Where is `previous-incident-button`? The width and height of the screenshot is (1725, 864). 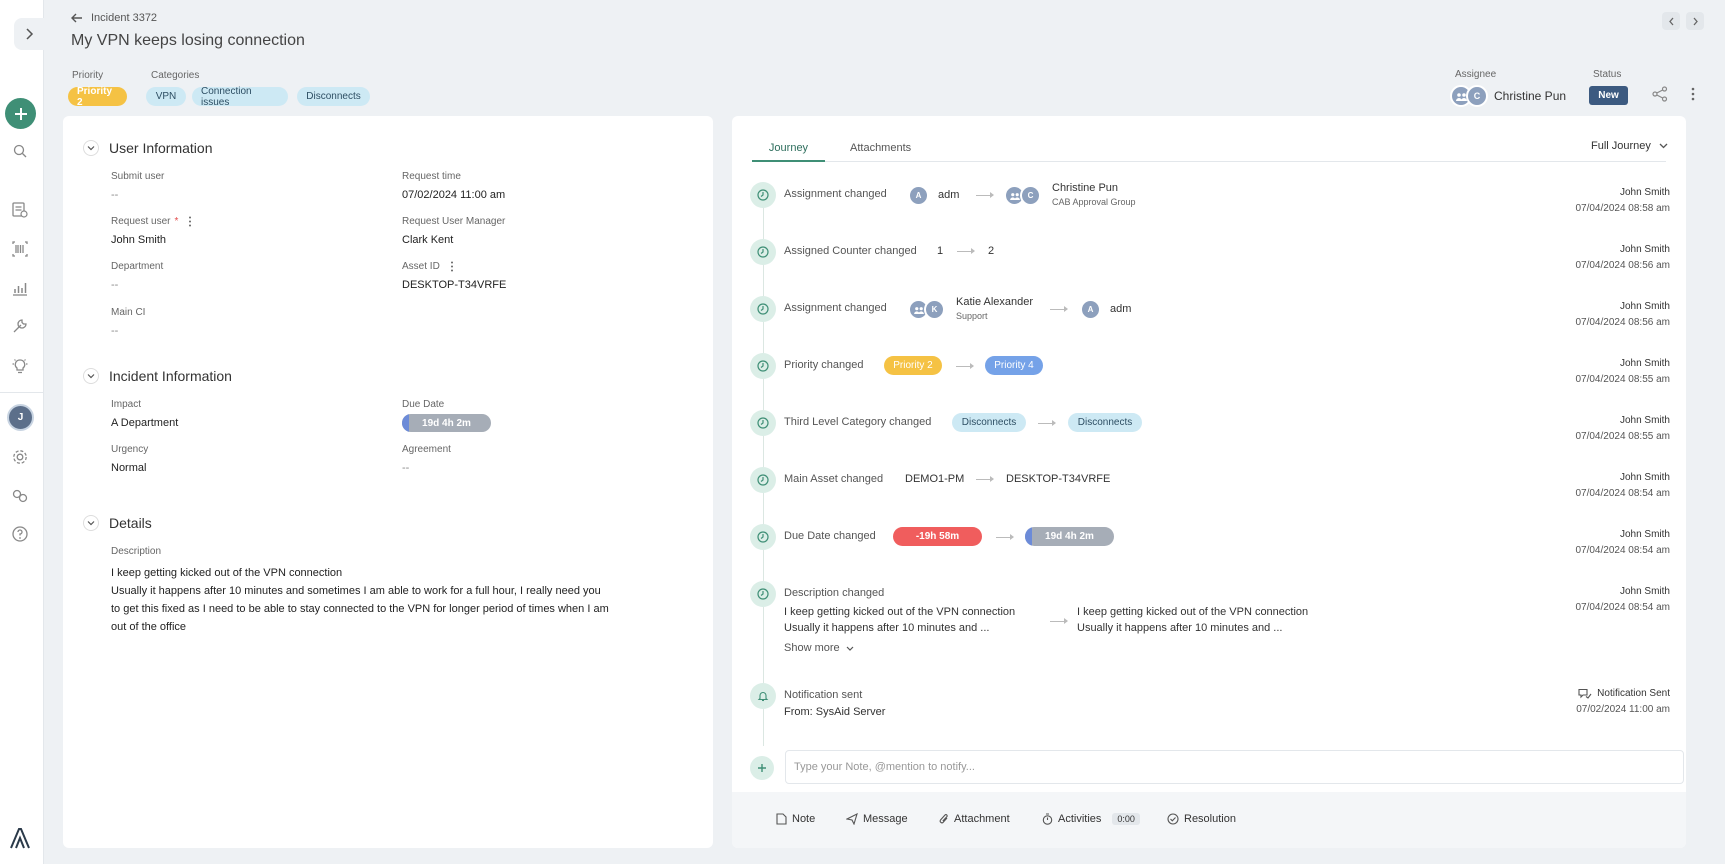
previous-incident-button is located at coordinates (1671, 21).